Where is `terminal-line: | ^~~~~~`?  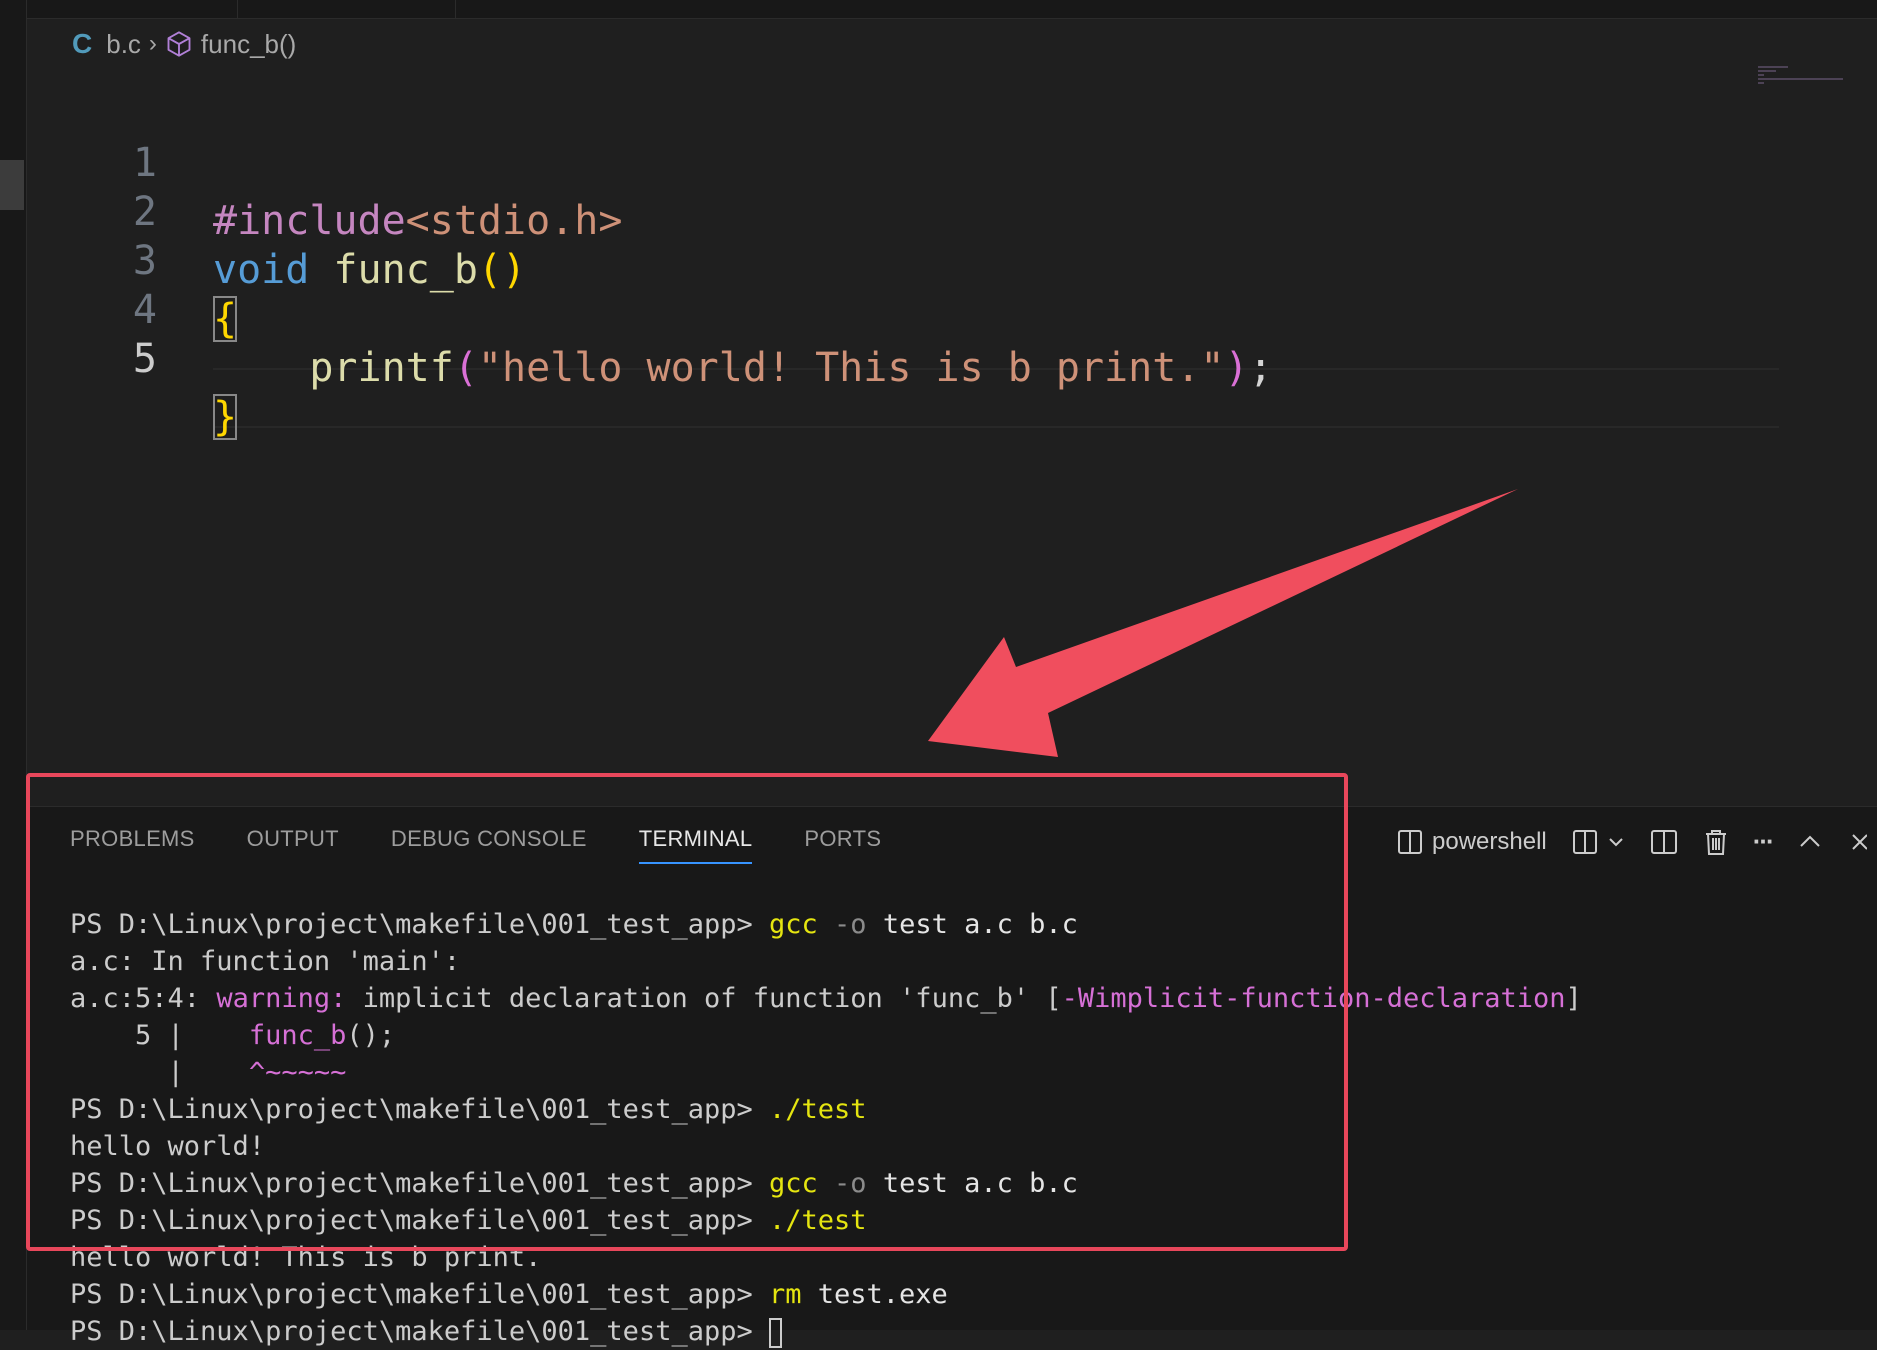
terminal-line: | ^~~~~~ is located at coordinates (960, 1072).